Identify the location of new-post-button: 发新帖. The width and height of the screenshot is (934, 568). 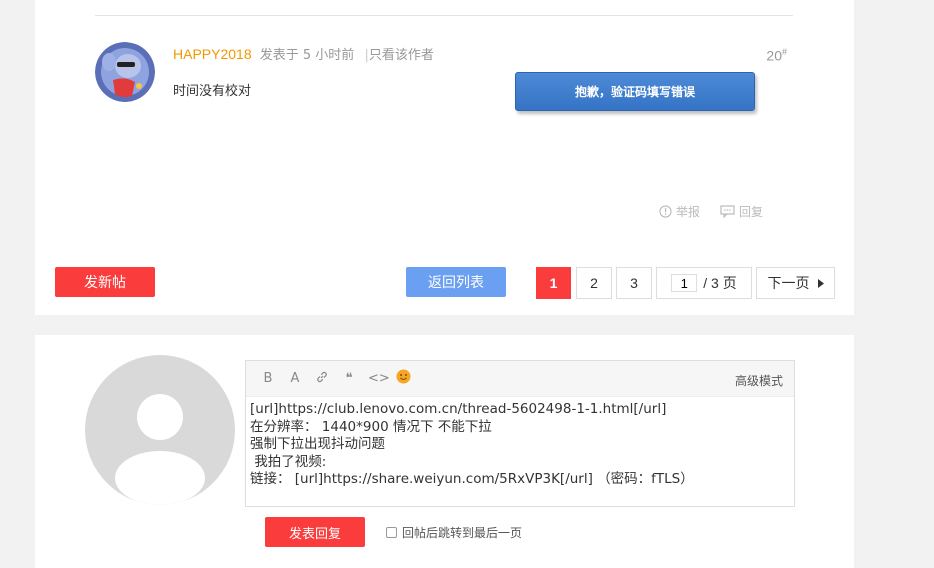
(105, 282).